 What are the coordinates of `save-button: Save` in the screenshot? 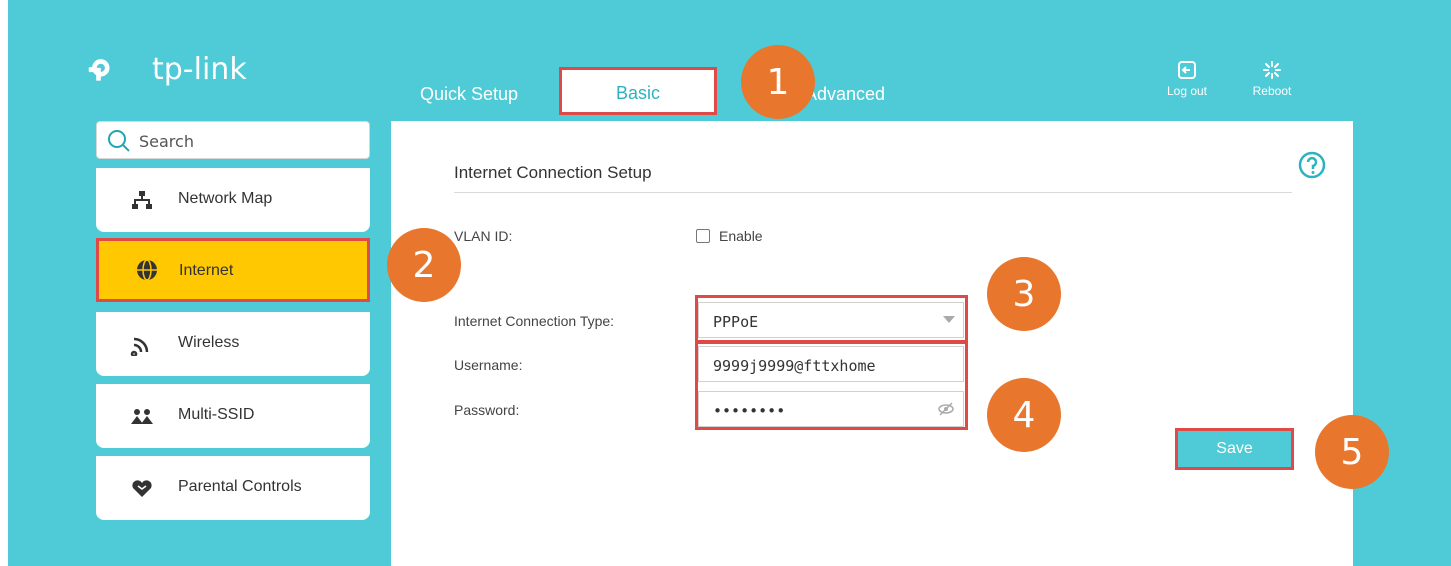 It's located at (1234, 449).